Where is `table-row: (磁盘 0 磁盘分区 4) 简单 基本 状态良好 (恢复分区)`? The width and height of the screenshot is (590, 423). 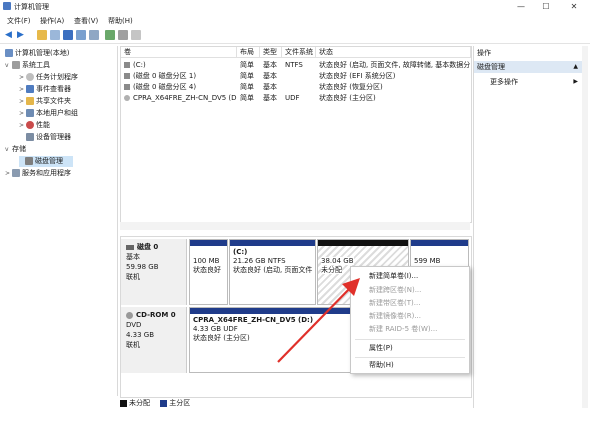
table-row: (磁盘 0 磁盘分区 4) 简单 基本 状态良好 (恢复分区) is located at coordinates (296, 87).